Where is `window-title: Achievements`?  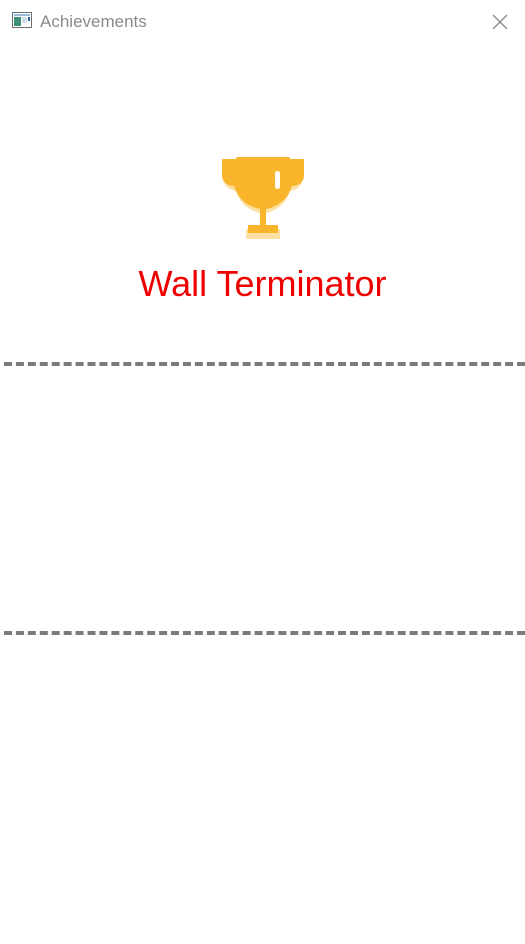 window-title: Achievements is located at coordinates (93, 21).